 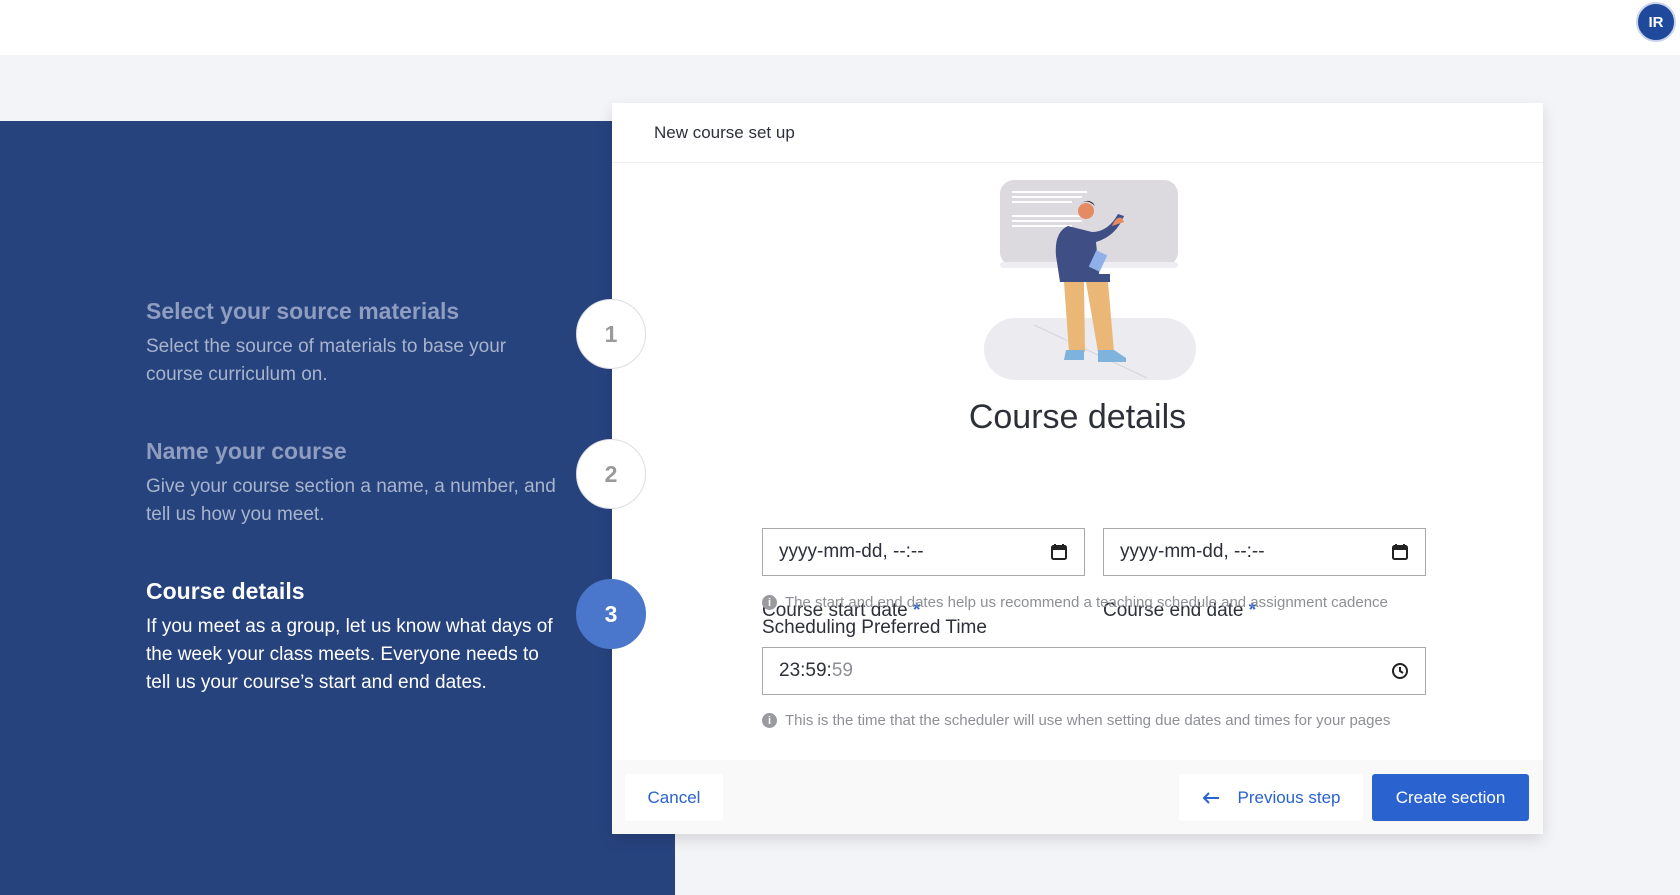 What do you see at coordinates (842, 670) in the screenshot?
I see `time-seconds: 59` at bounding box center [842, 670].